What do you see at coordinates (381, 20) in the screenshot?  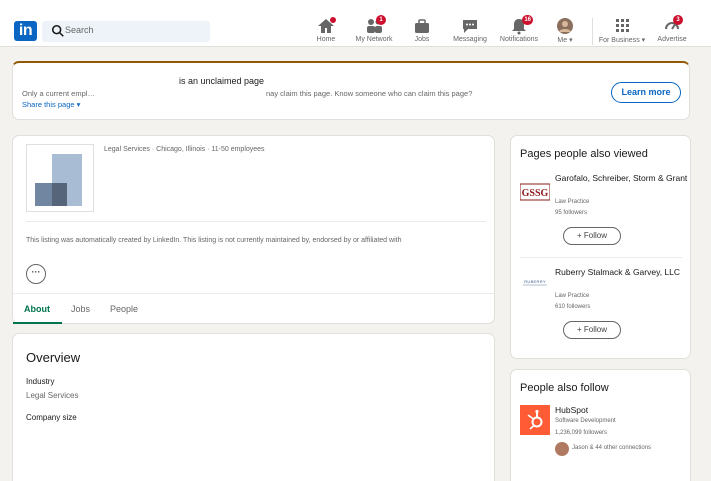 I see `network-badge: 1` at bounding box center [381, 20].